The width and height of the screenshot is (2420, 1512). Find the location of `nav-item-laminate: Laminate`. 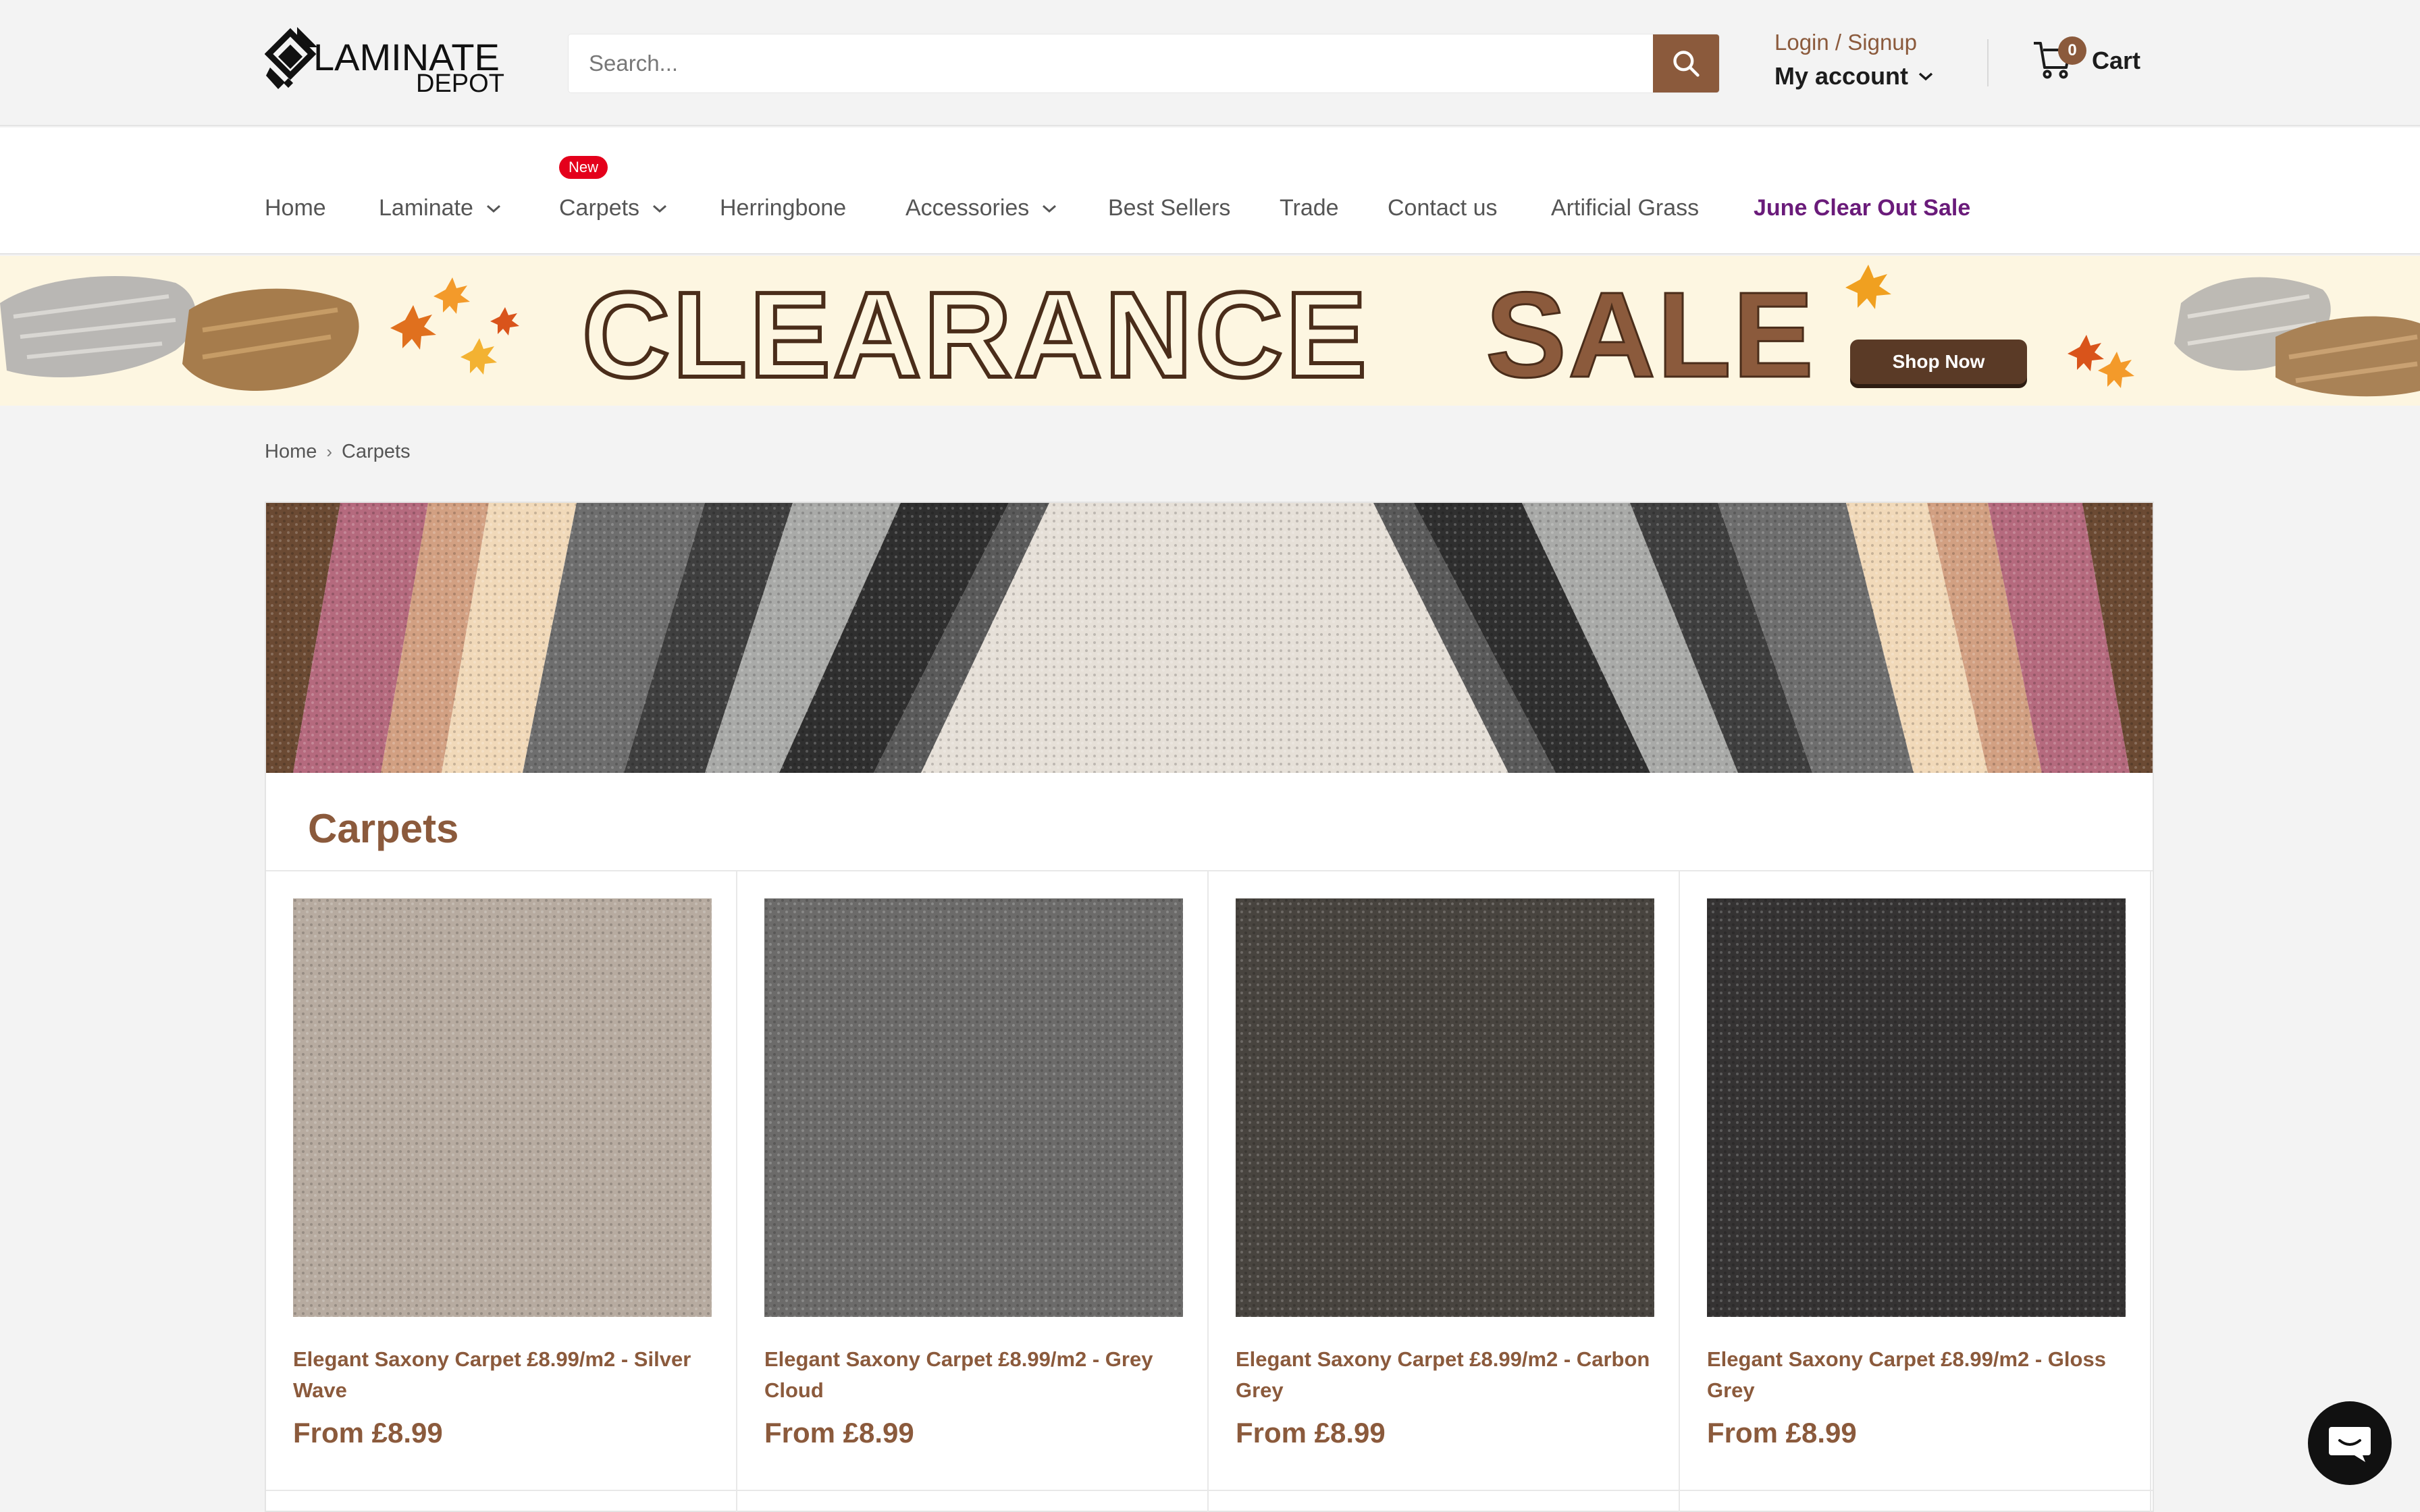

nav-item-laminate: Laminate is located at coordinates (440, 208).